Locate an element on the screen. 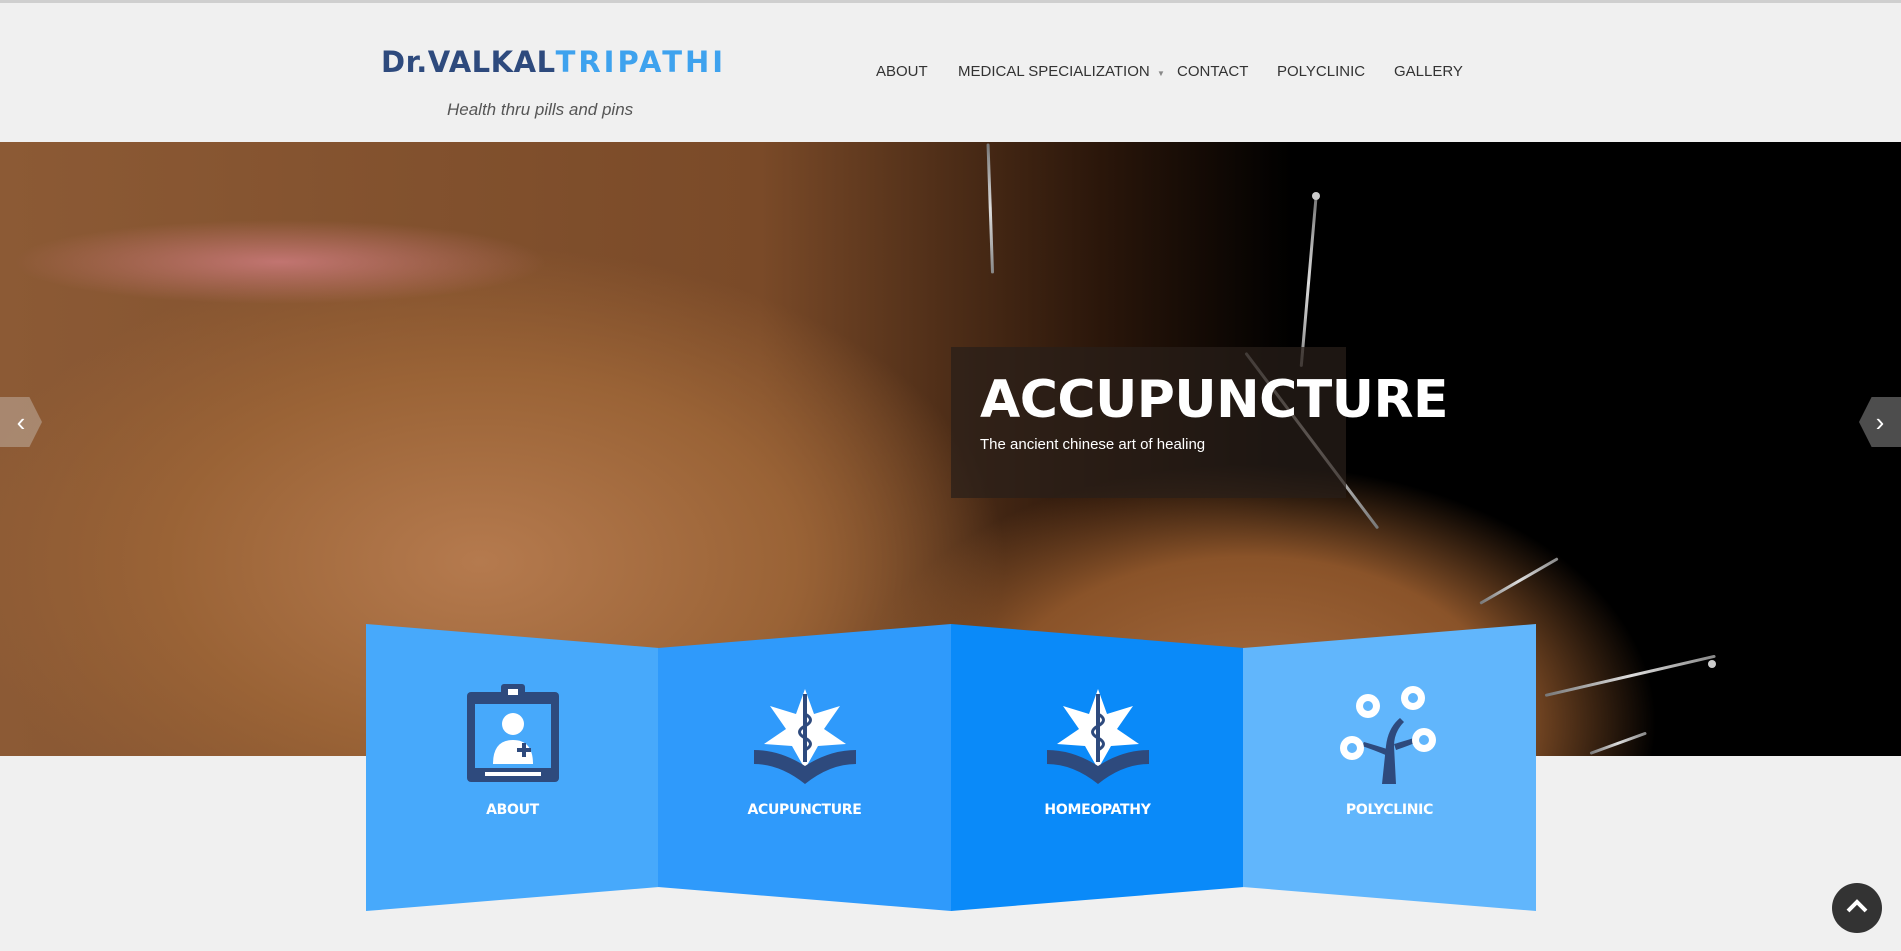  nav-item-medical-specialization: MEDICAL SPECIALIZATION is located at coordinates (1054, 71).